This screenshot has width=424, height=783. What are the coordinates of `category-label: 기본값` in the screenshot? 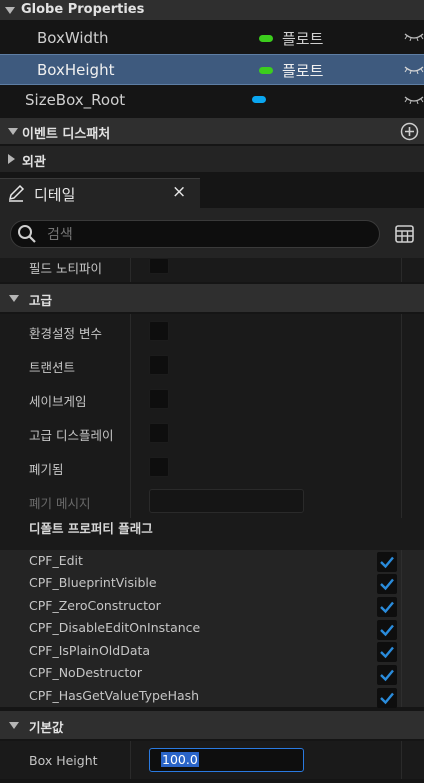 It's located at (46, 727).